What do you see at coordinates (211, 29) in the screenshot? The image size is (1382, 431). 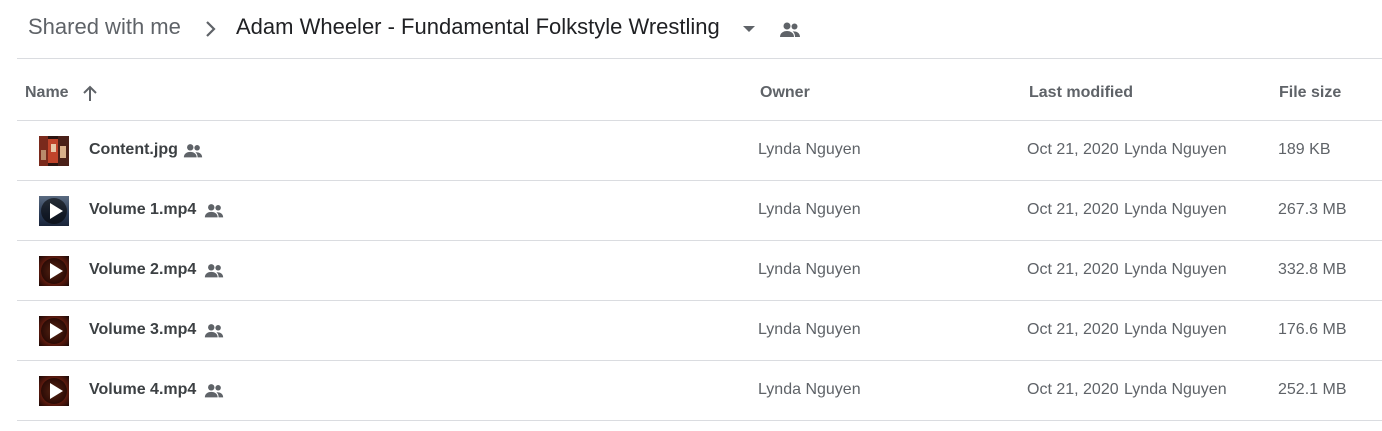 I see `chevron-right-icon` at bounding box center [211, 29].